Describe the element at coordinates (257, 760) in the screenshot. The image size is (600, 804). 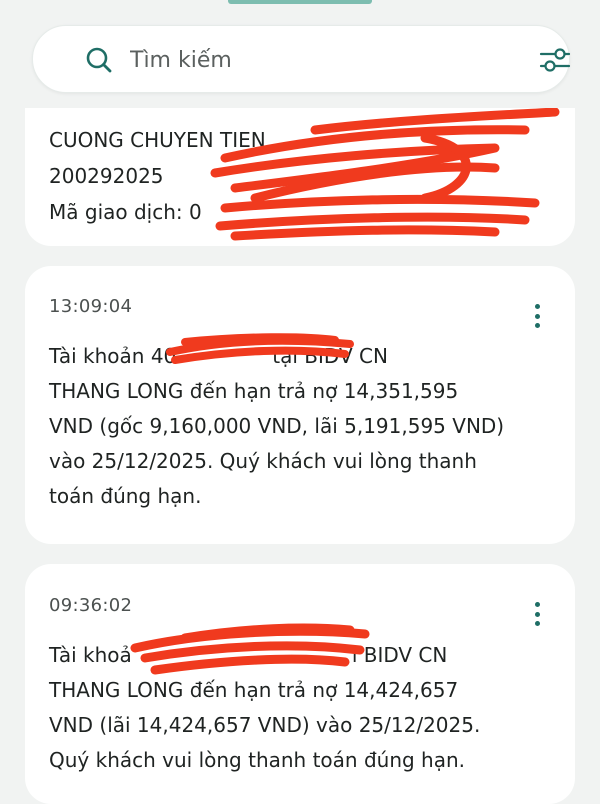
I see `message-line: Quý khách vui lòng thanh toán đúng hạn.` at that location.